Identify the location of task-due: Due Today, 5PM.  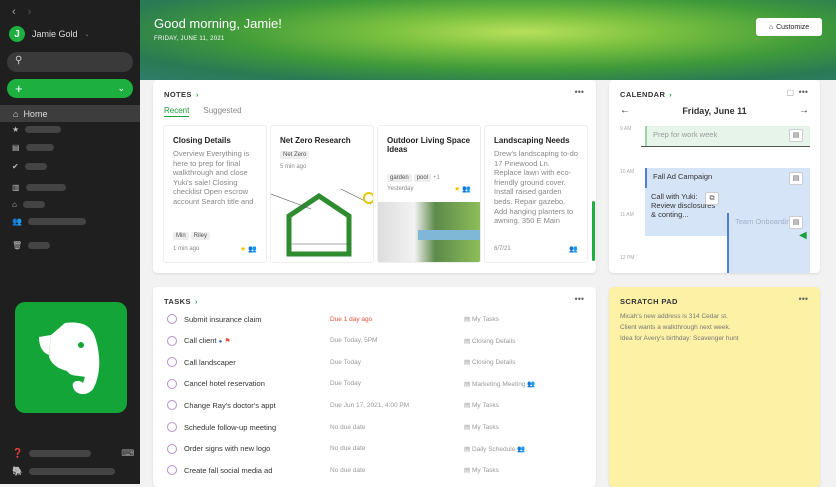
(354, 341).